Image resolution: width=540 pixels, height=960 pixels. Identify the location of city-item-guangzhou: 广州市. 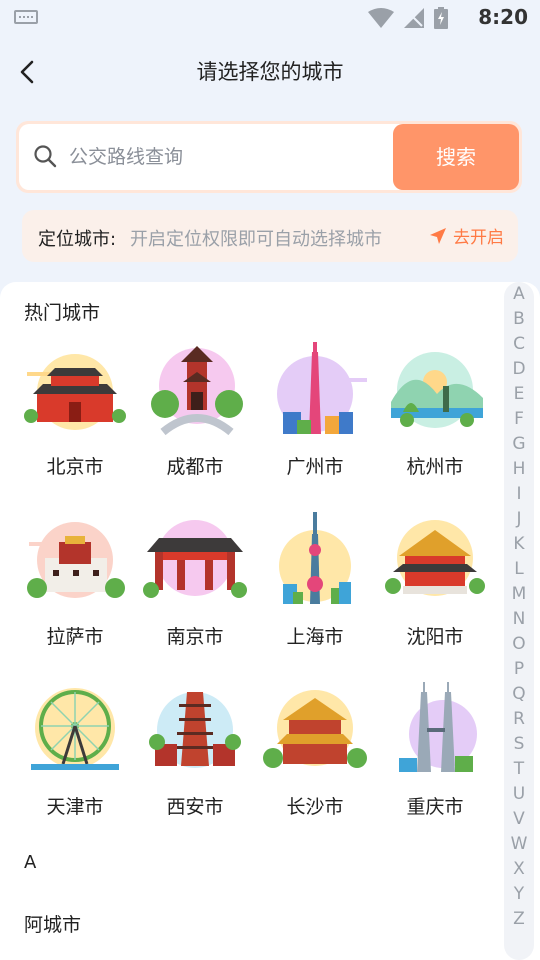
(315, 410).